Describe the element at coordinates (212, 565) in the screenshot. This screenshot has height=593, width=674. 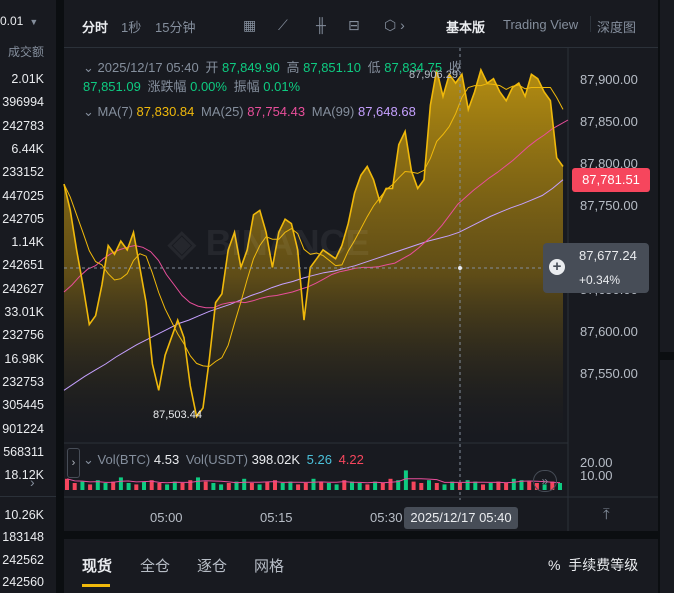
I see `tab-isolated: 逐仓` at that location.